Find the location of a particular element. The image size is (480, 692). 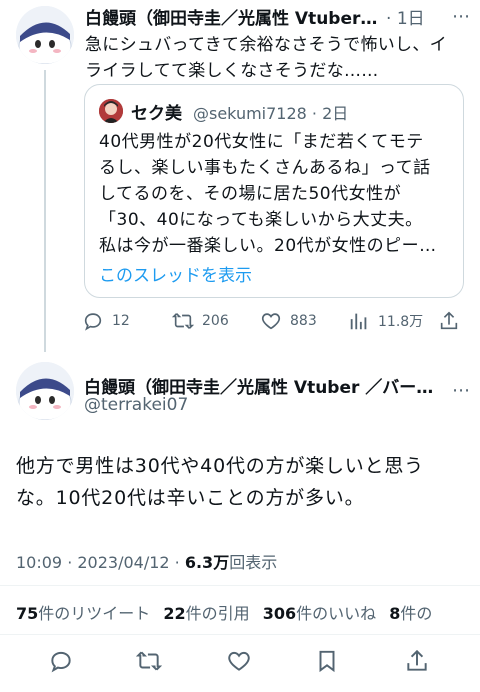

bookmark-icon is located at coordinates (327, 661).